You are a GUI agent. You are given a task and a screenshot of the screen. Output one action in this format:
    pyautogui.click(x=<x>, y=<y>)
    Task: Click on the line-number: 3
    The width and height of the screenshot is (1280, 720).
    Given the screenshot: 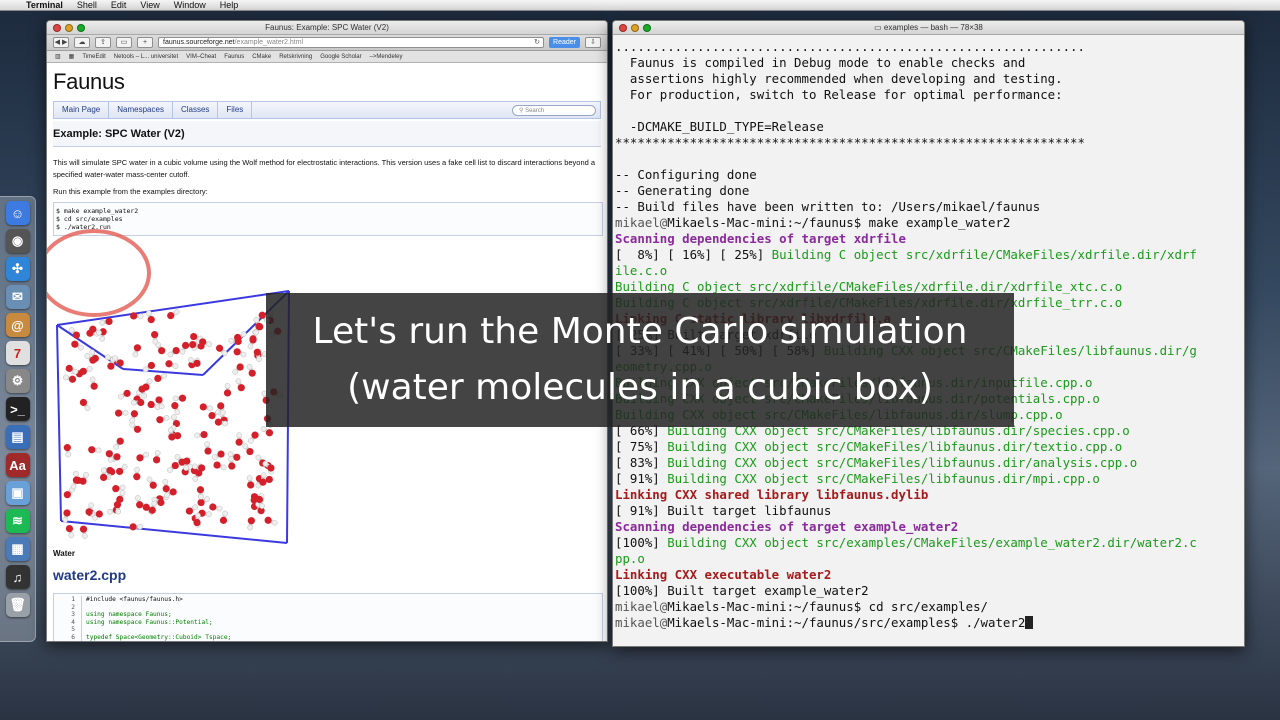 What is the action you would take?
    pyautogui.click(x=68, y=615)
    